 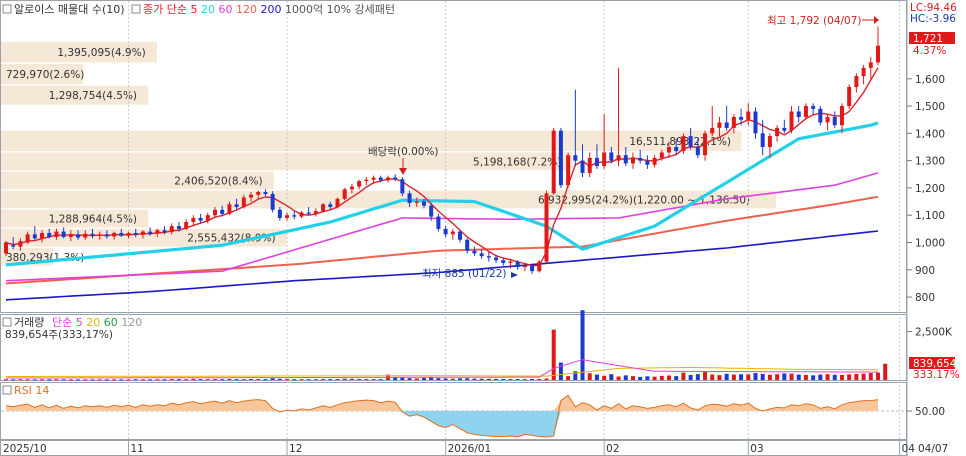 What do you see at coordinates (930, 134) in the screenshot?
I see `price-tick-label: 1,400` at bounding box center [930, 134].